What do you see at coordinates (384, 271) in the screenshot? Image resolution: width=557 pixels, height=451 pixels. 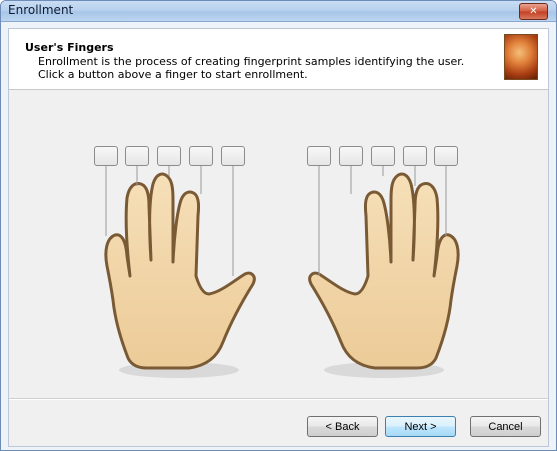 I see `right-hand` at bounding box center [384, 271].